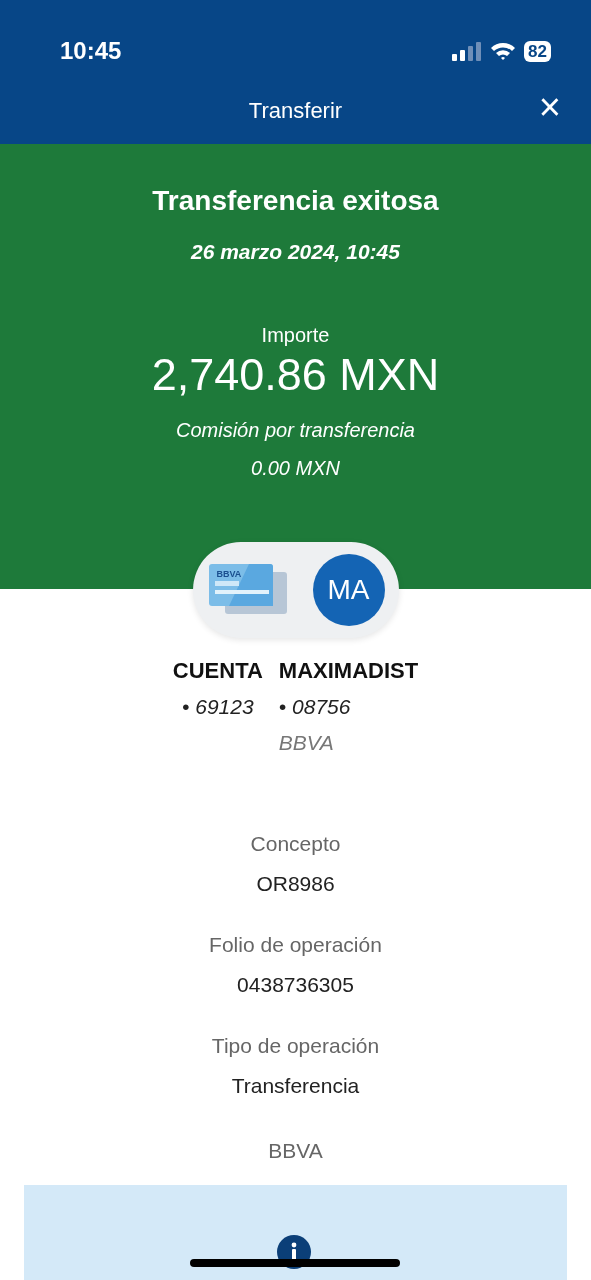  What do you see at coordinates (549, 107) in the screenshot?
I see `close-button: ×` at bounding box center [549, 107].